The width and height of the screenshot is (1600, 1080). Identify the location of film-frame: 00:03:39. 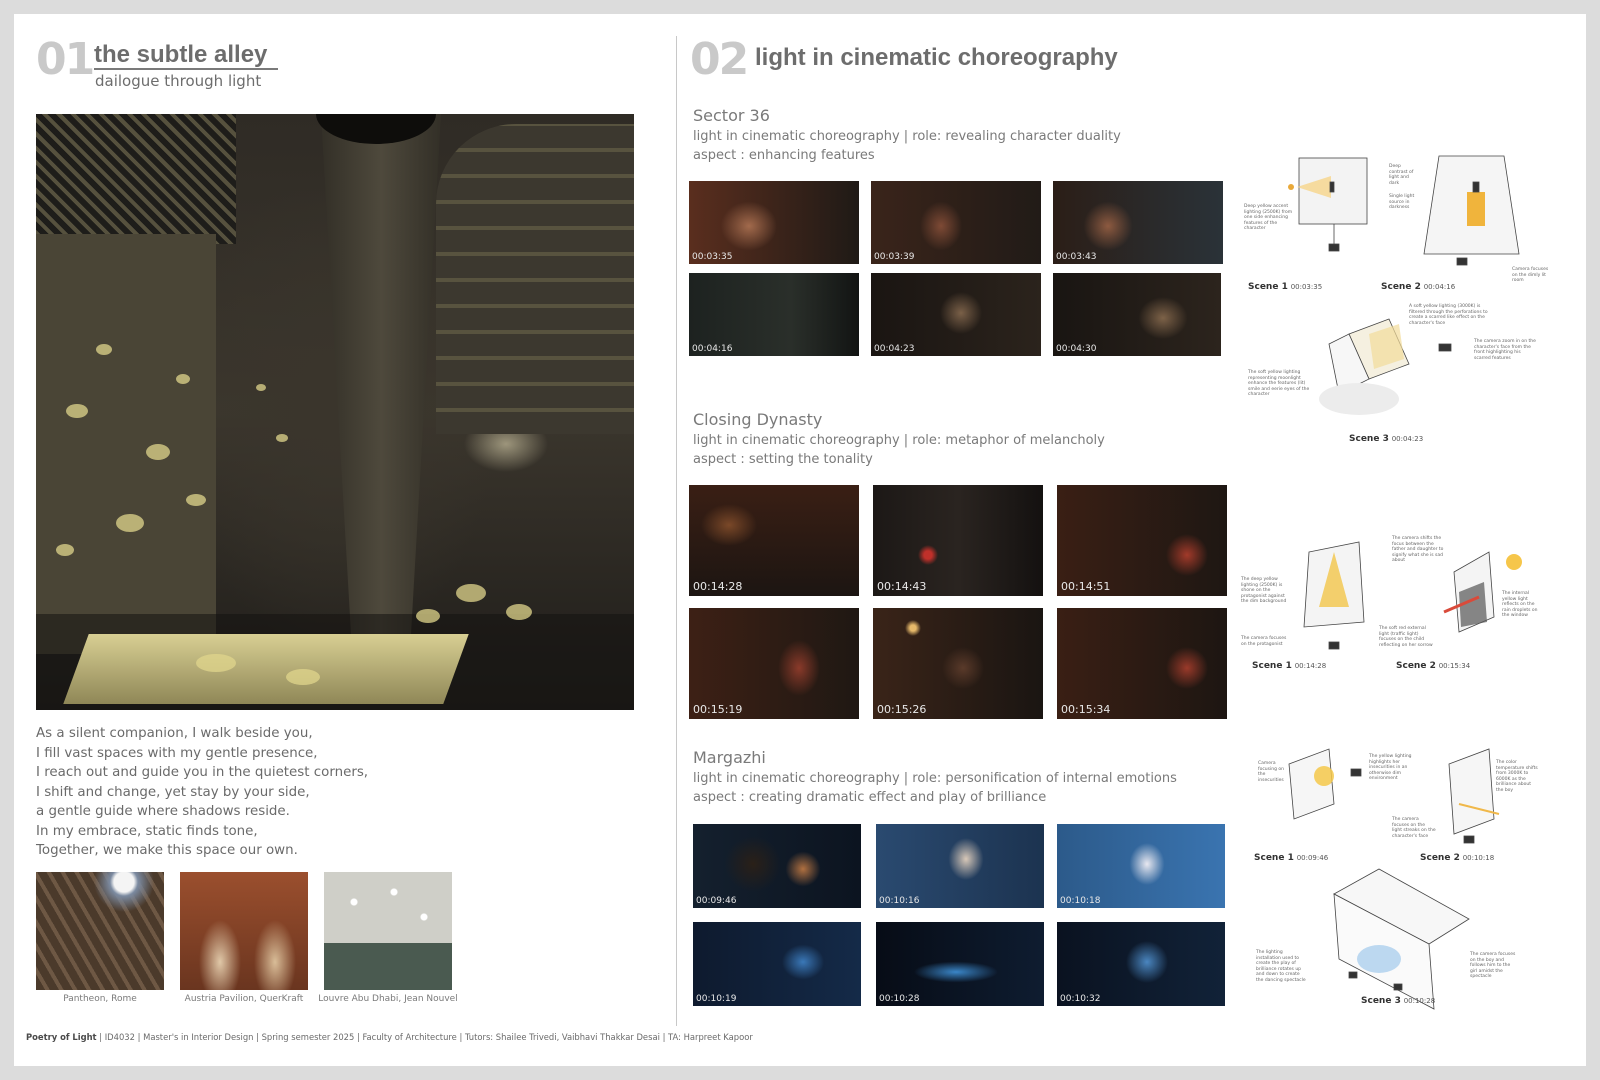
(956, 222).